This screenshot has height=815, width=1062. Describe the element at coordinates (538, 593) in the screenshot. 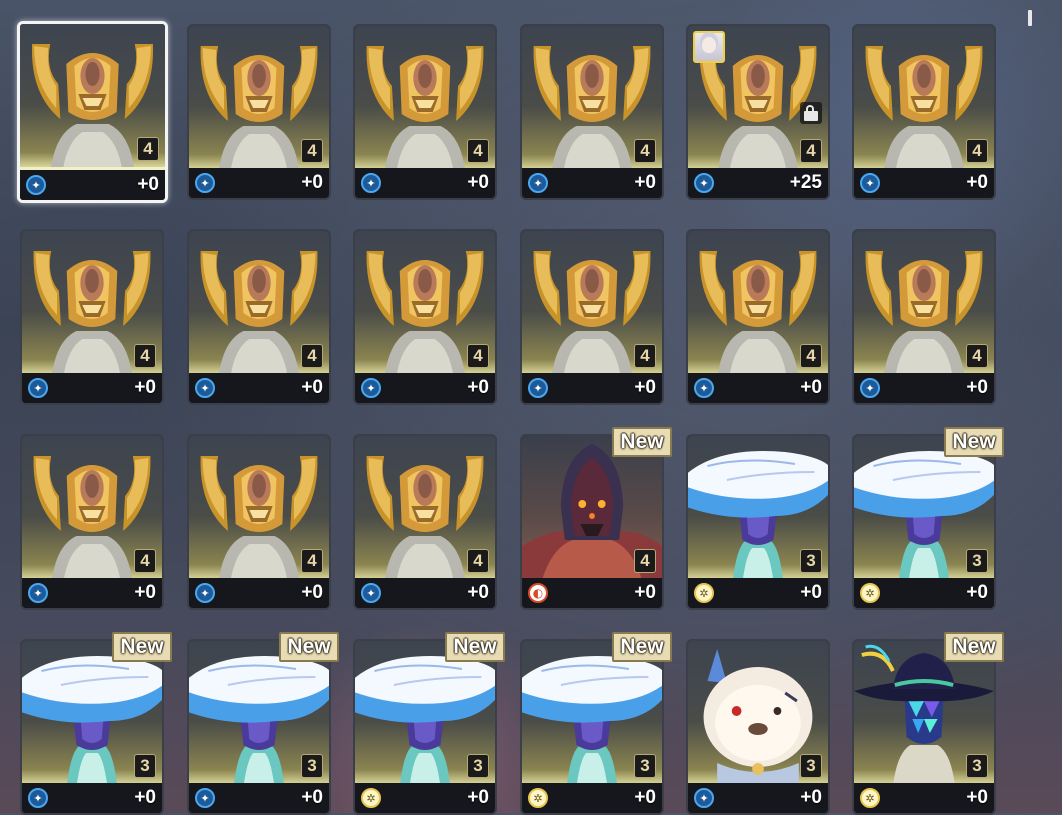

I see `red-element-icon` at that location.